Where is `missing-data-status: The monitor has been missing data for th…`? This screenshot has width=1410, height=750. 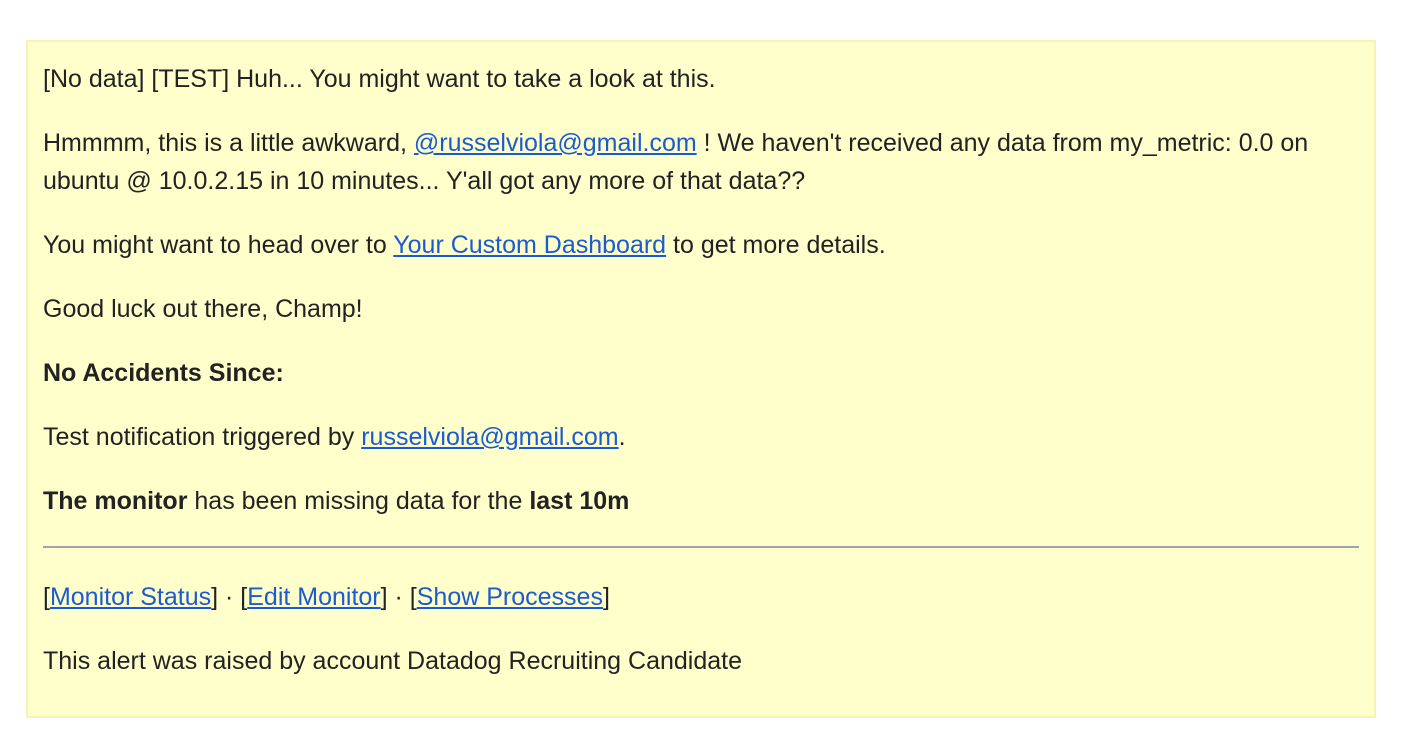 missing-data-status: The monitor has been missing data for th… is located at coordinates (701, 501).